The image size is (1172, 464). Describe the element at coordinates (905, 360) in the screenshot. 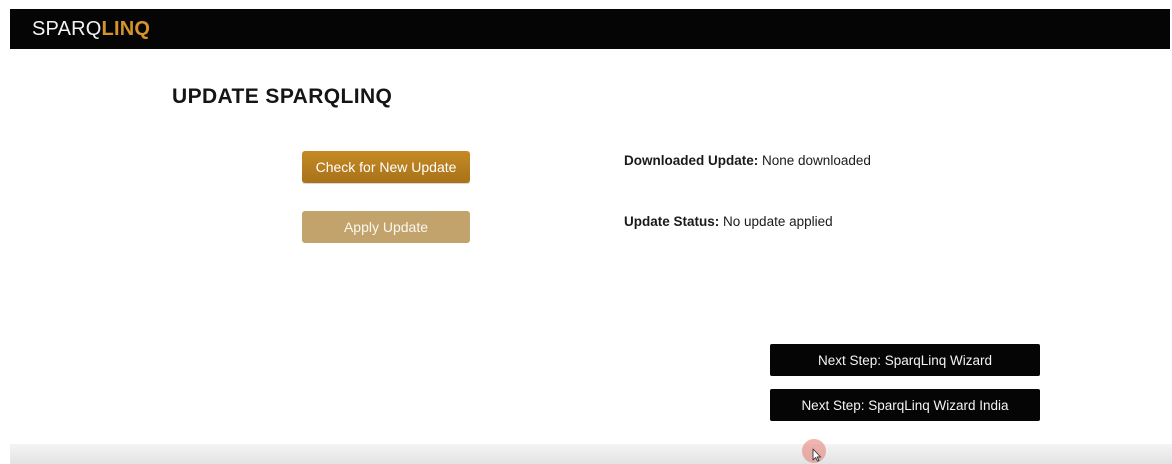

I see `next-step-wizard-button: Next Step: SparqLinq Wizard` at that location.